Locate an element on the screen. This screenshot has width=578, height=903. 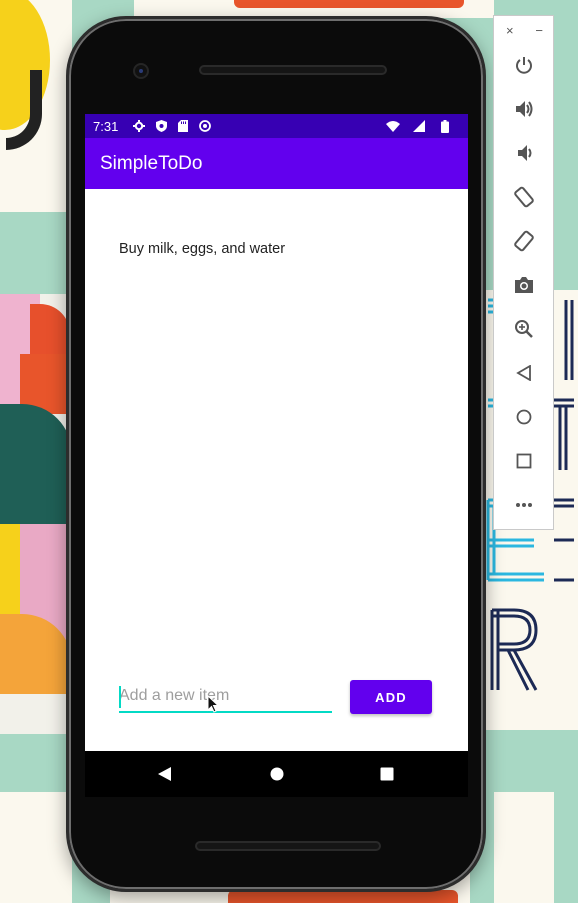
earpiece-speaker is located at coordinates (293, 70).